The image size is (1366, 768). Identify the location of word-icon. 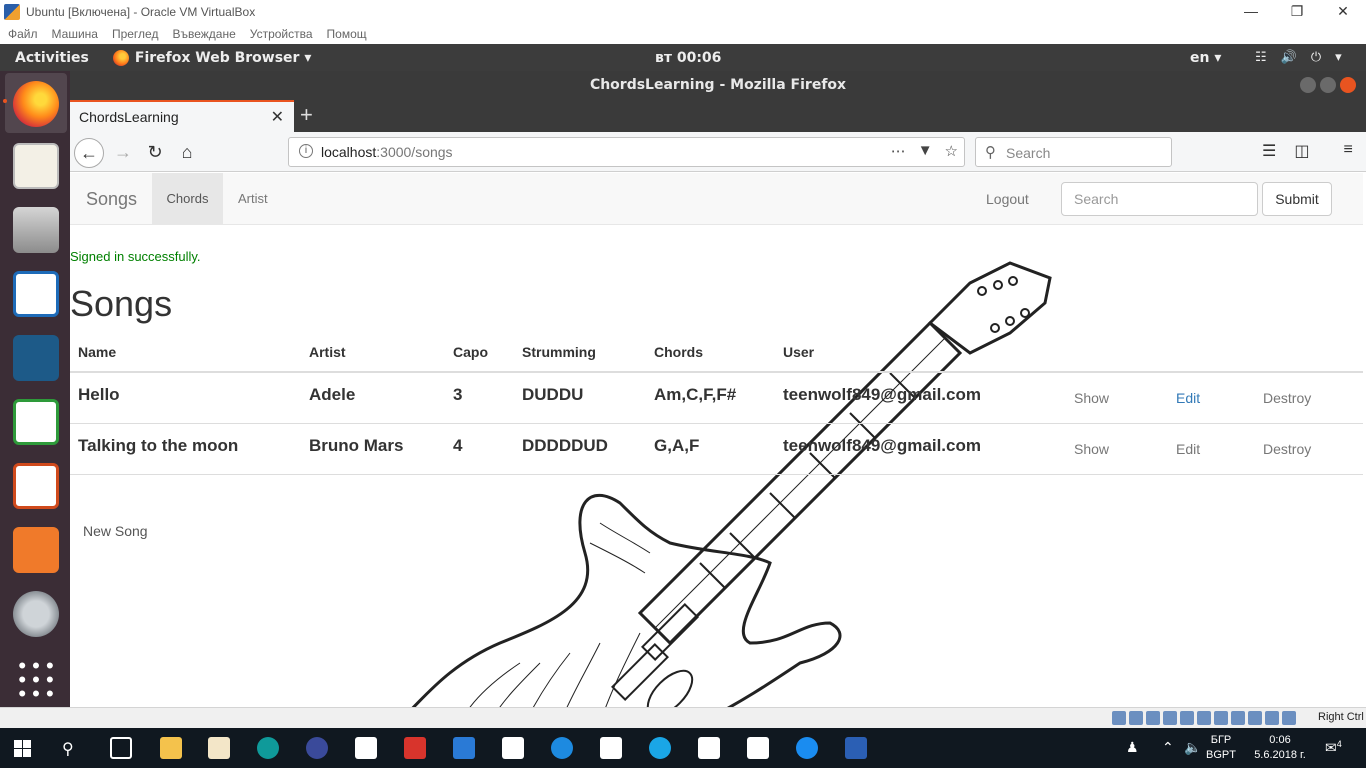
(856, 748).